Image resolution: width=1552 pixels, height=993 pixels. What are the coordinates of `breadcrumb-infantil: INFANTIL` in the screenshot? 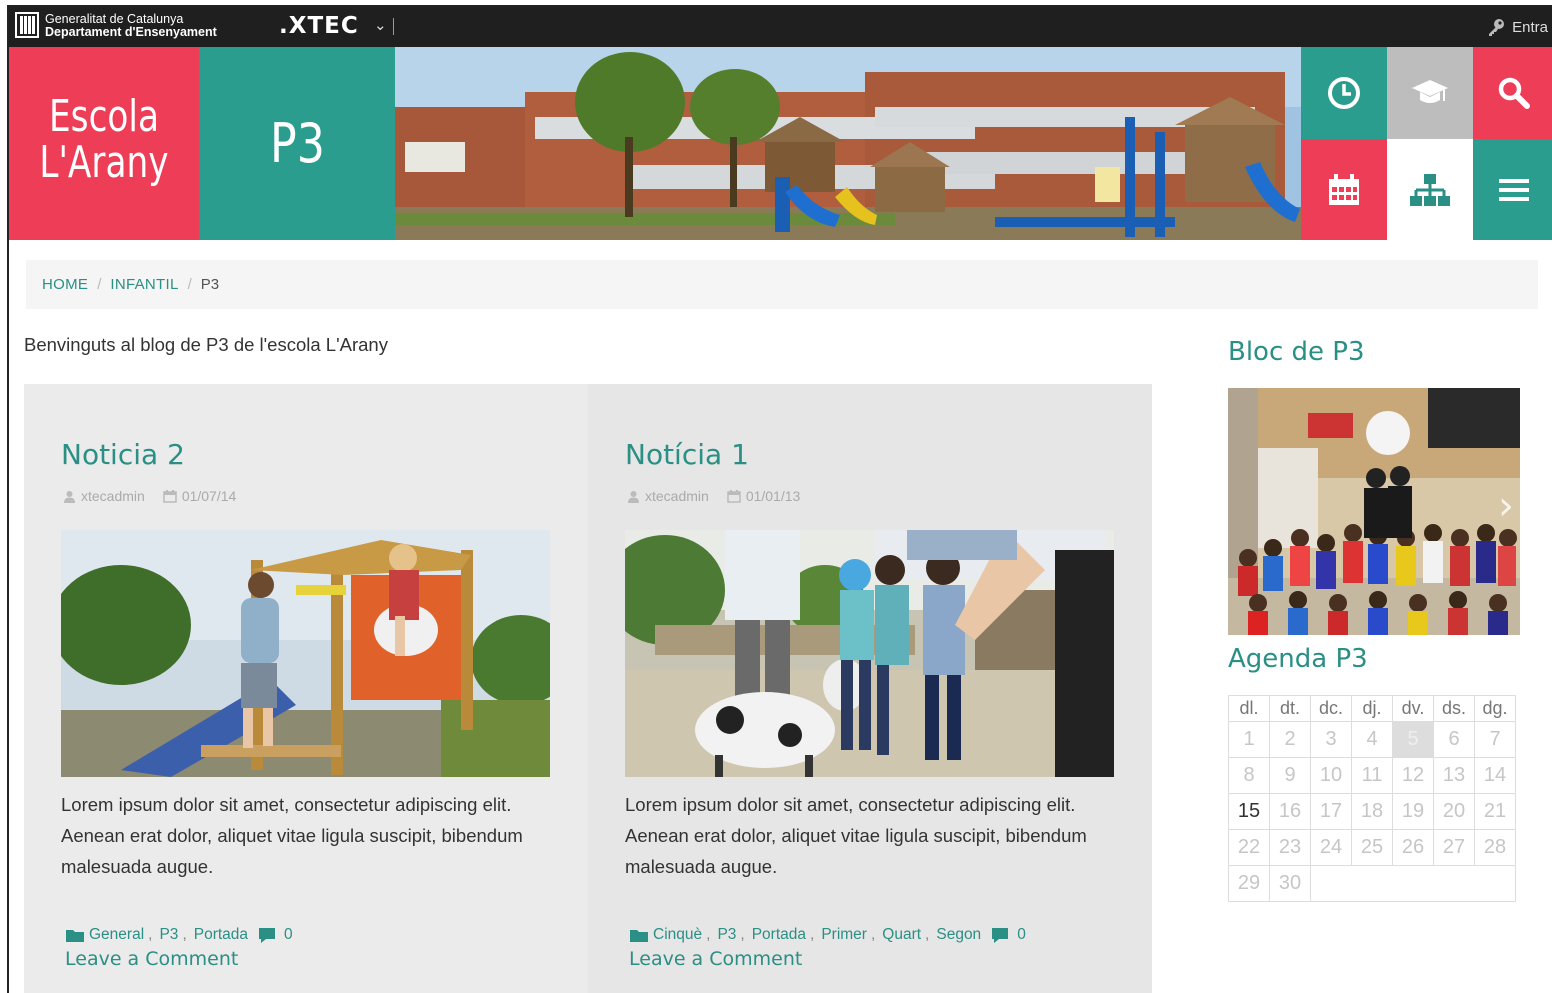 It's located at (144, 284).